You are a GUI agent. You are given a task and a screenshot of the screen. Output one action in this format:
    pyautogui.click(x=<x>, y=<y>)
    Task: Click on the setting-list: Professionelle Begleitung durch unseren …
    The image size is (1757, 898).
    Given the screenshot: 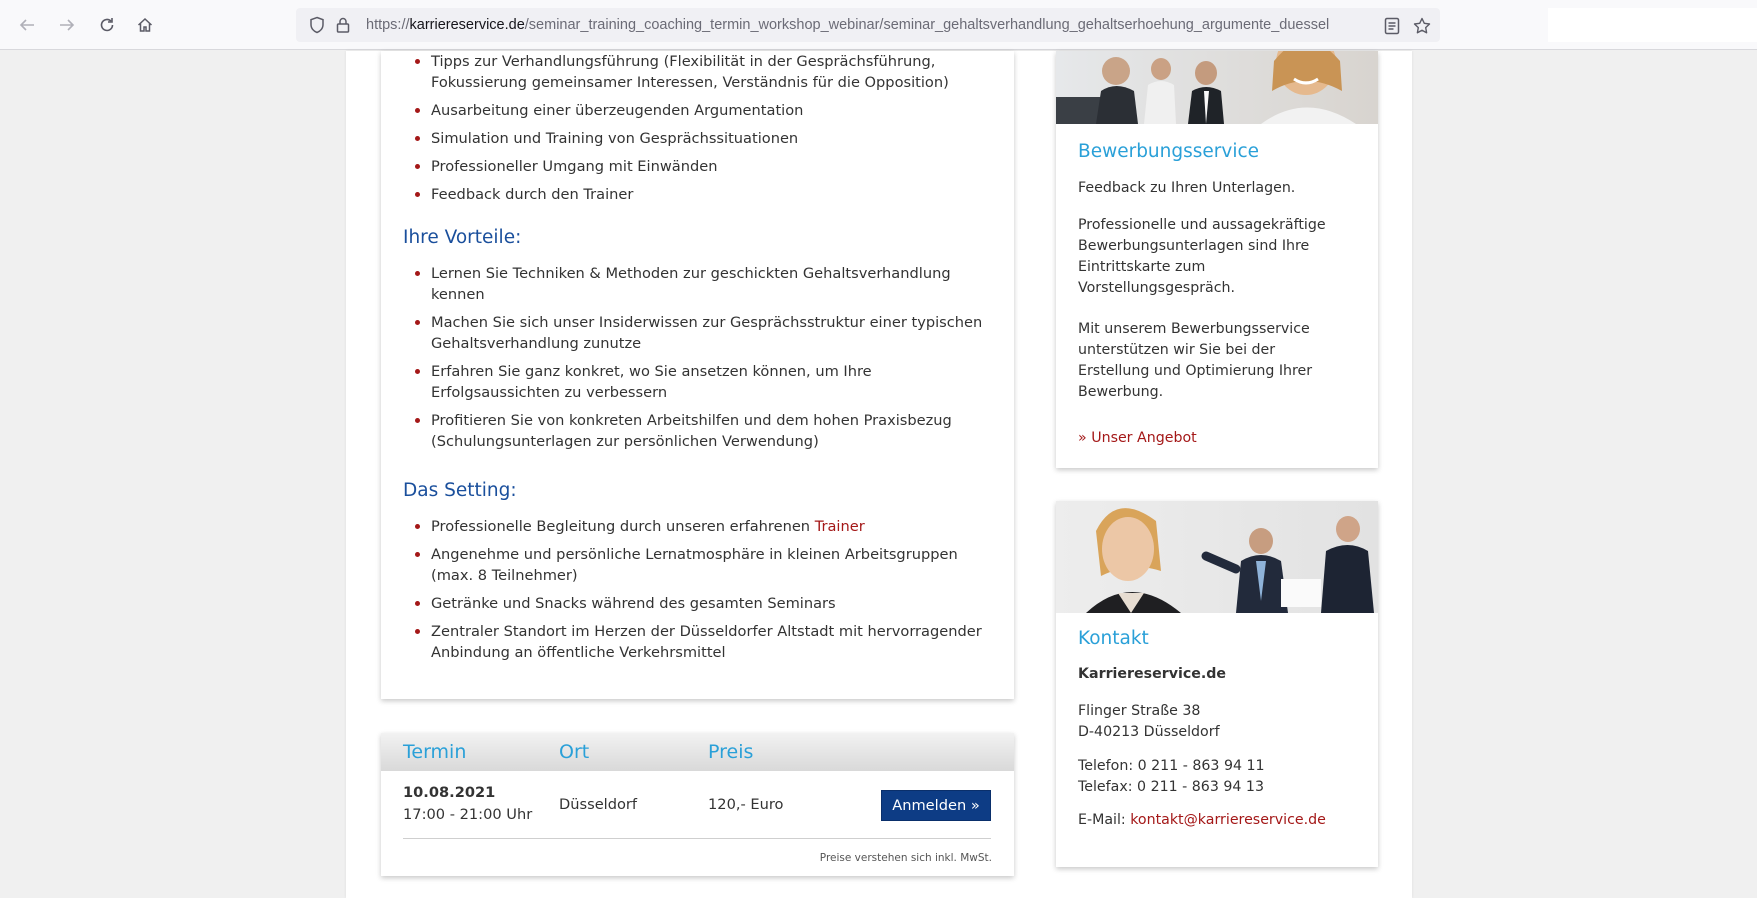 What is the action you would take?
    pyautogui.click(x=703, y=589)
    